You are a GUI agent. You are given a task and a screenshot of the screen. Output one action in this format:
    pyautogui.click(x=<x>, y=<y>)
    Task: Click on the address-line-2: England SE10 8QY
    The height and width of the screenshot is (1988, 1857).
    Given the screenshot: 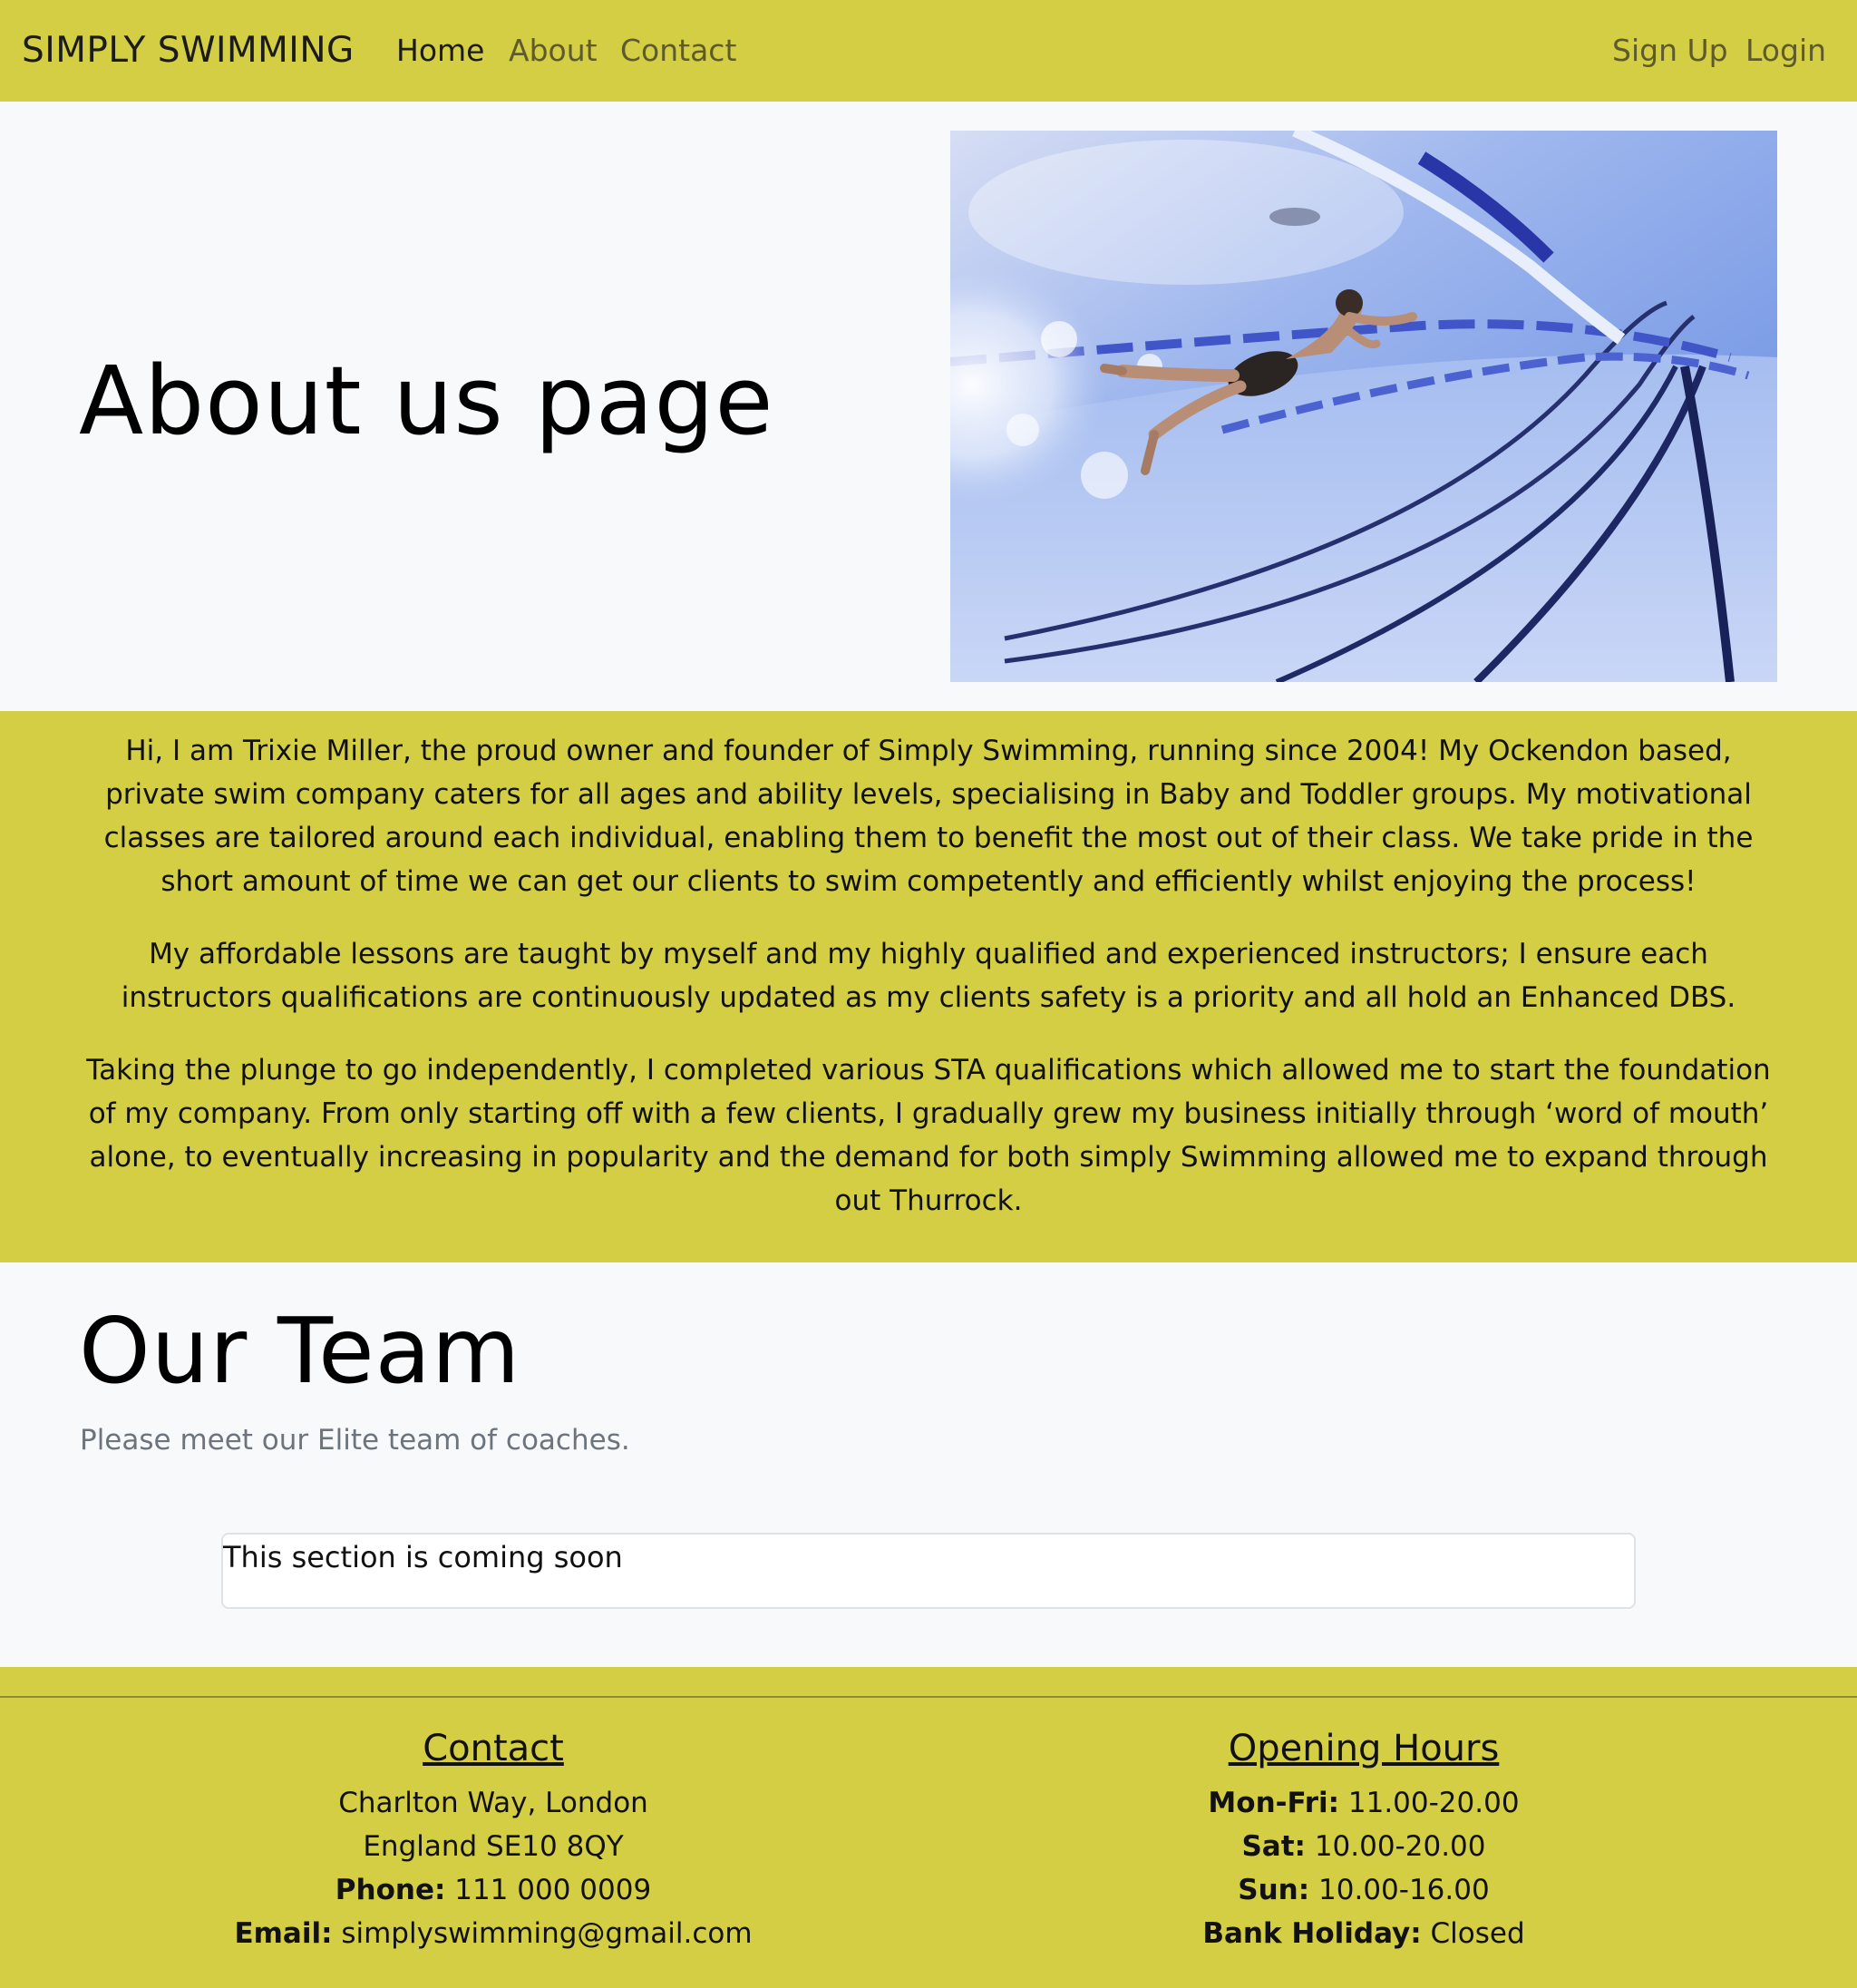 What is the action you would take?
    pyautogui.click(x=493, y=1846)
    